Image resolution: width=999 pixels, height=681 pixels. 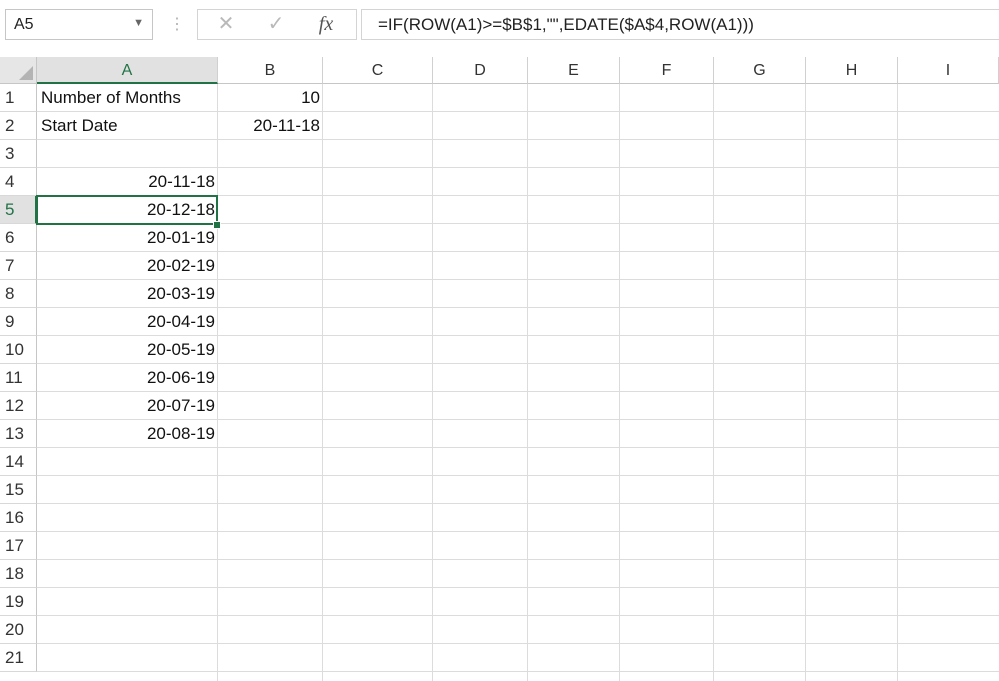 What do you see at coordinates (270, 126) in the screenshot?
I see `cell-b2: 20-11-18` at bounding box center [270, 126].